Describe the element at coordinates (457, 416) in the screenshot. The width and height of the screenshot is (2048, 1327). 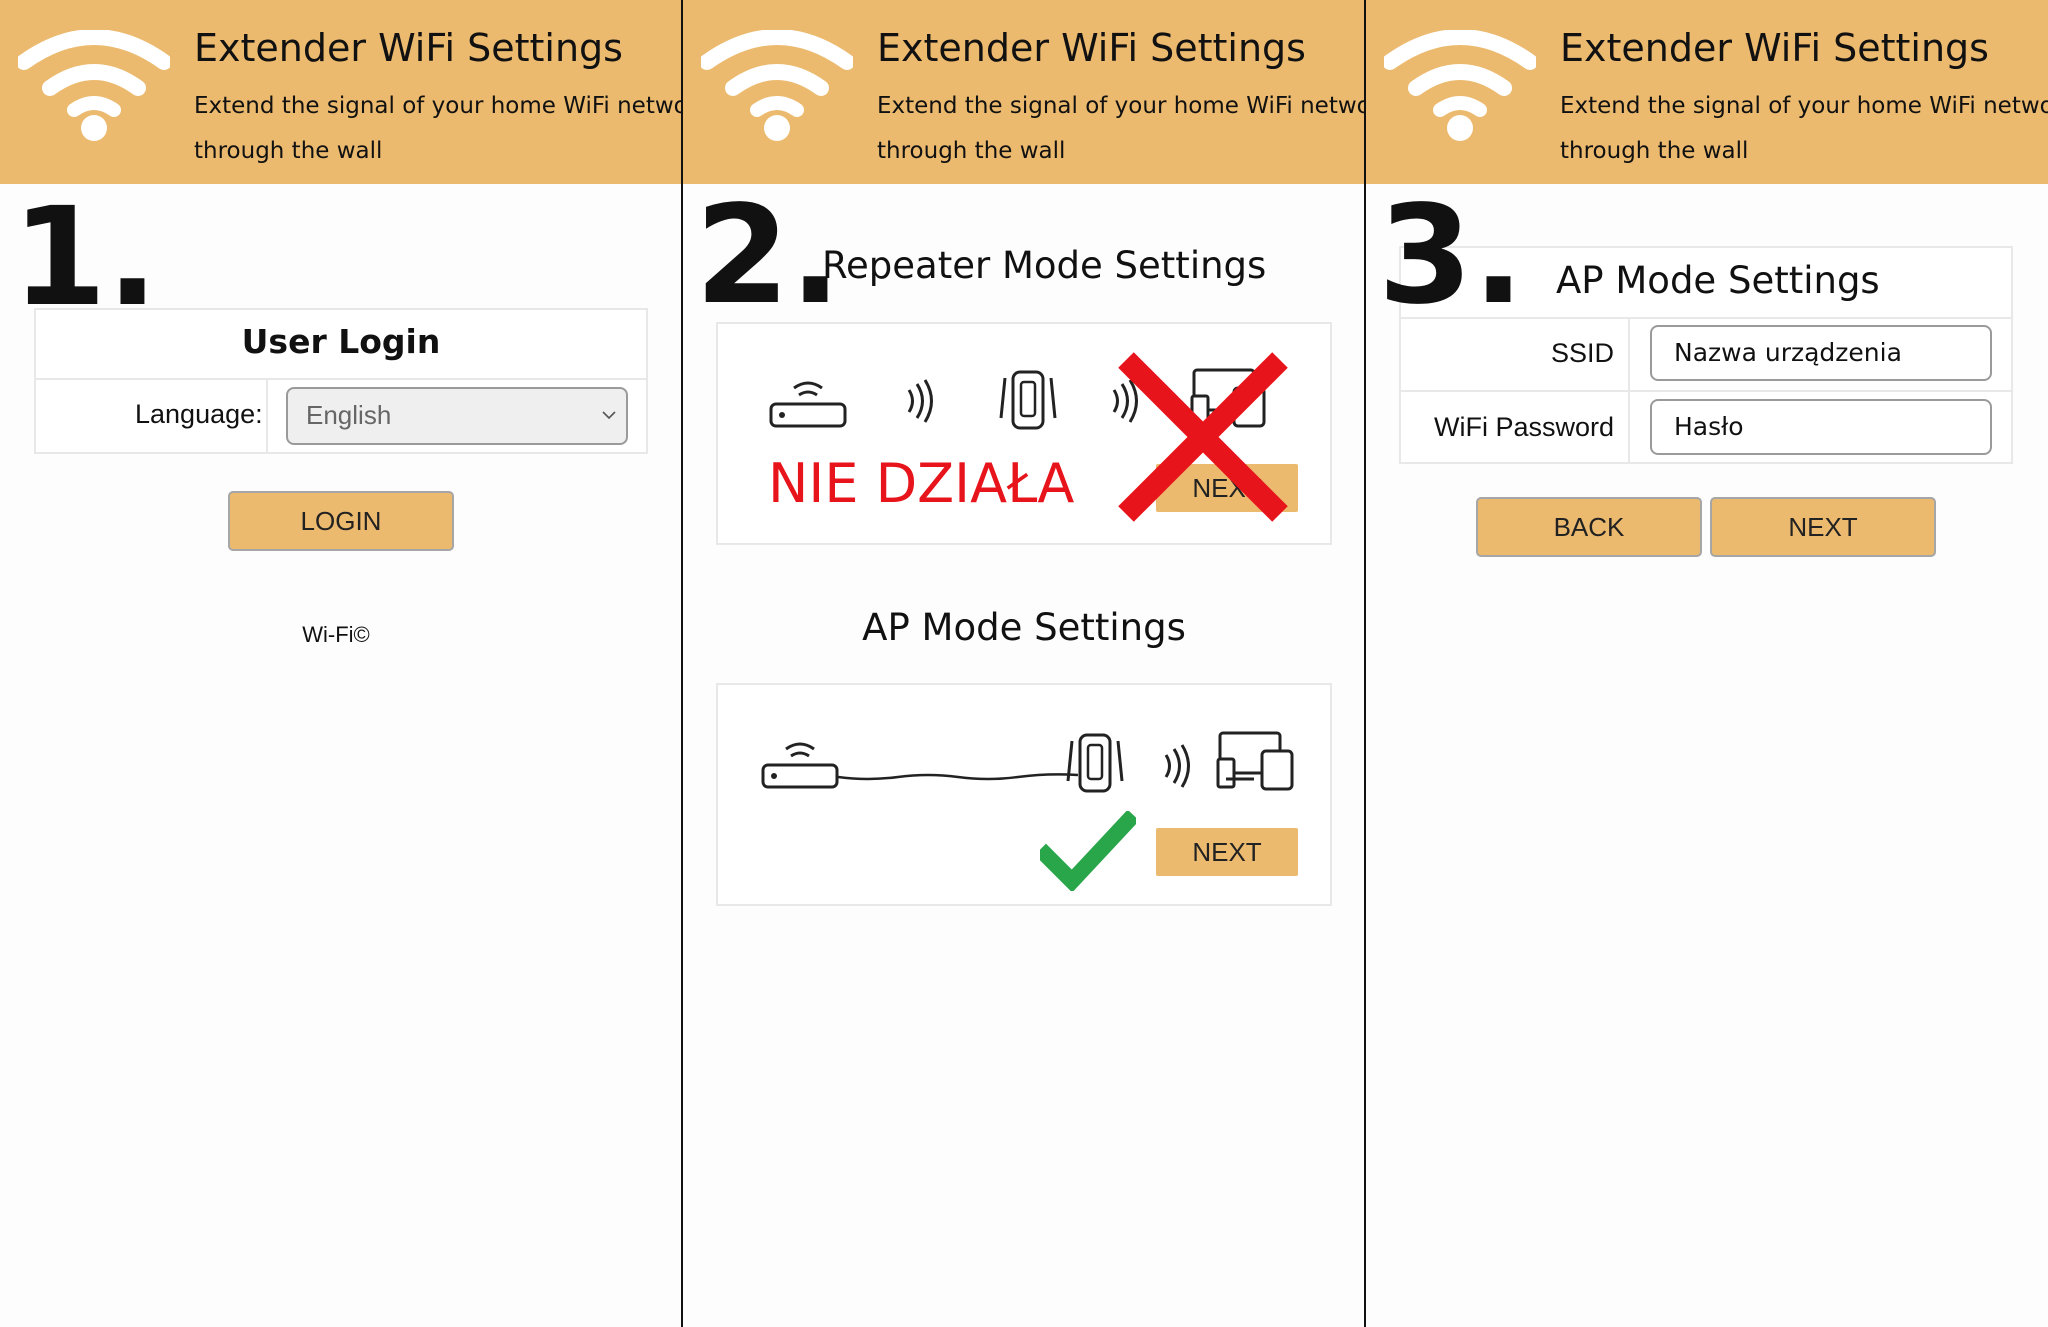
I see `language-select: English` at that location.